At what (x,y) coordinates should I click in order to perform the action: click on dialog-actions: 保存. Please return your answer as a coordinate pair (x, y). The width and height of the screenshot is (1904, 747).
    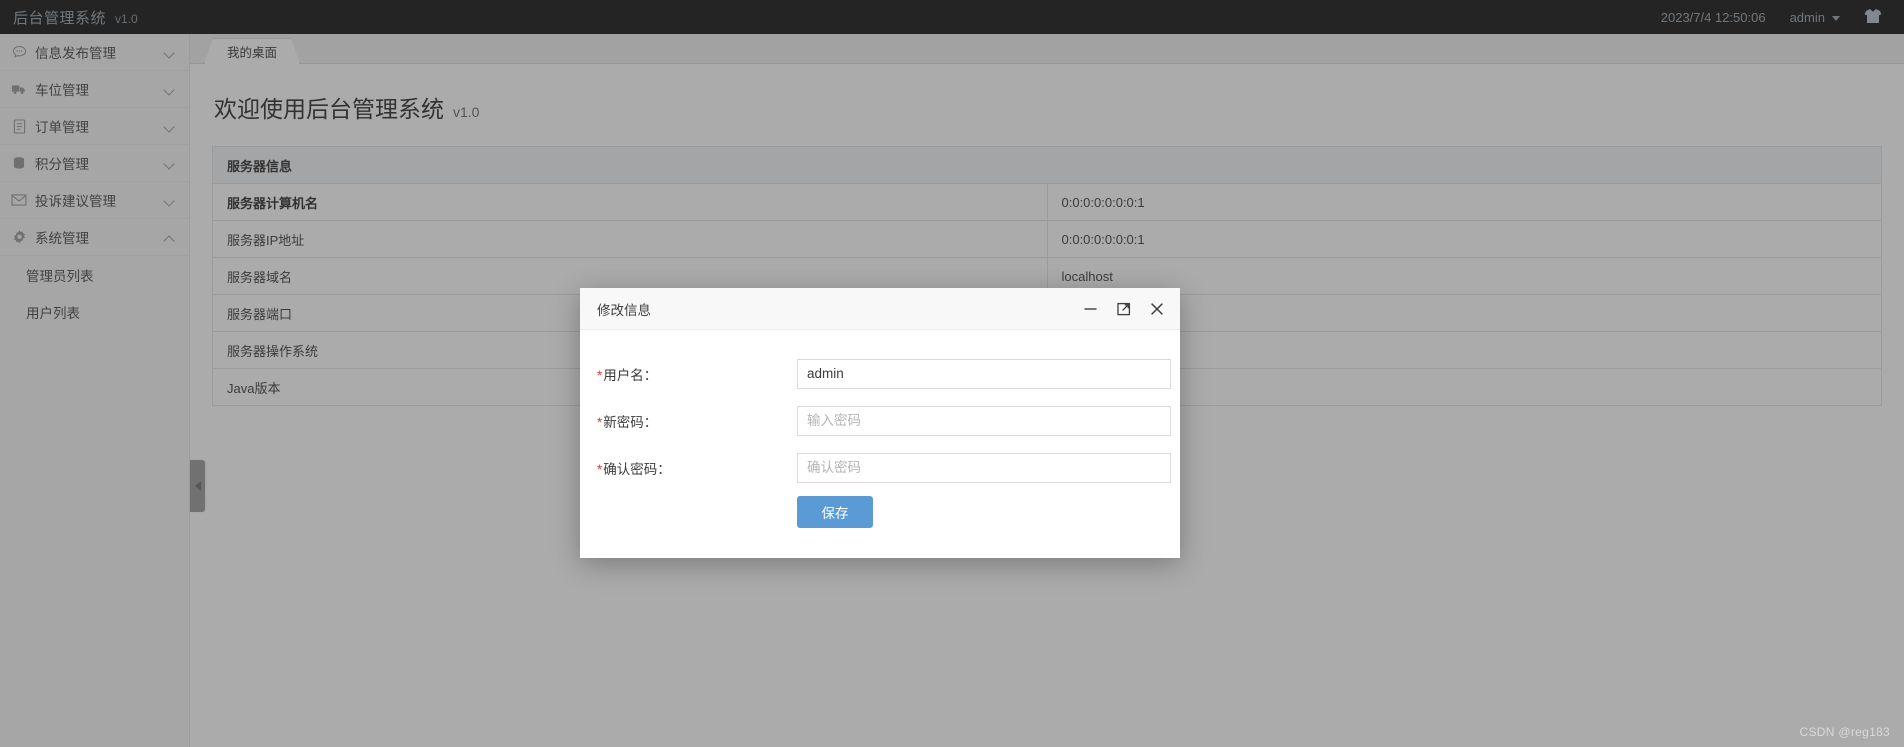
    Looking at the image, I should click on (880, 509).